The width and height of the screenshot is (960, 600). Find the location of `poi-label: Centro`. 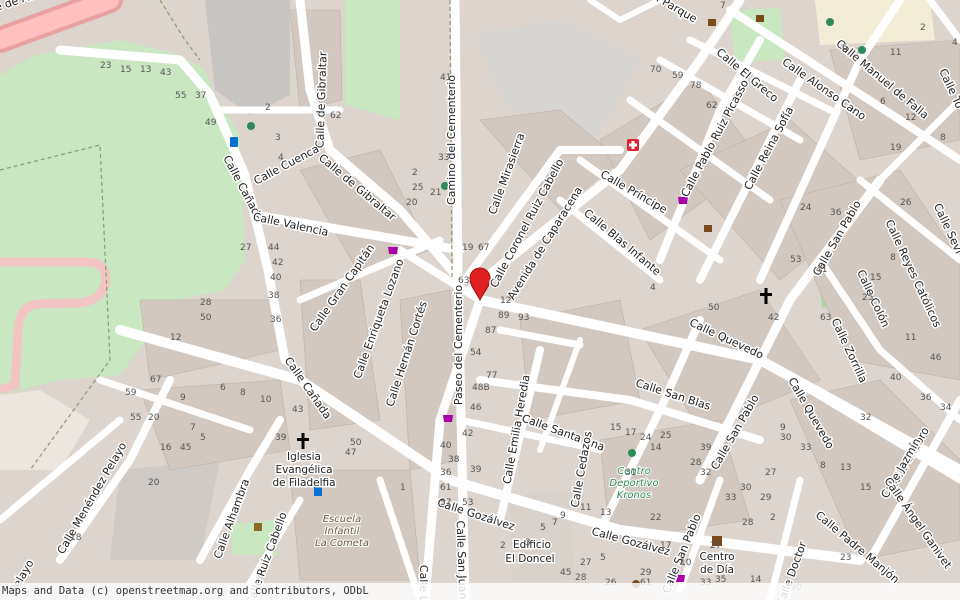

poi-label: Centro is located at coordinates (716, 557).